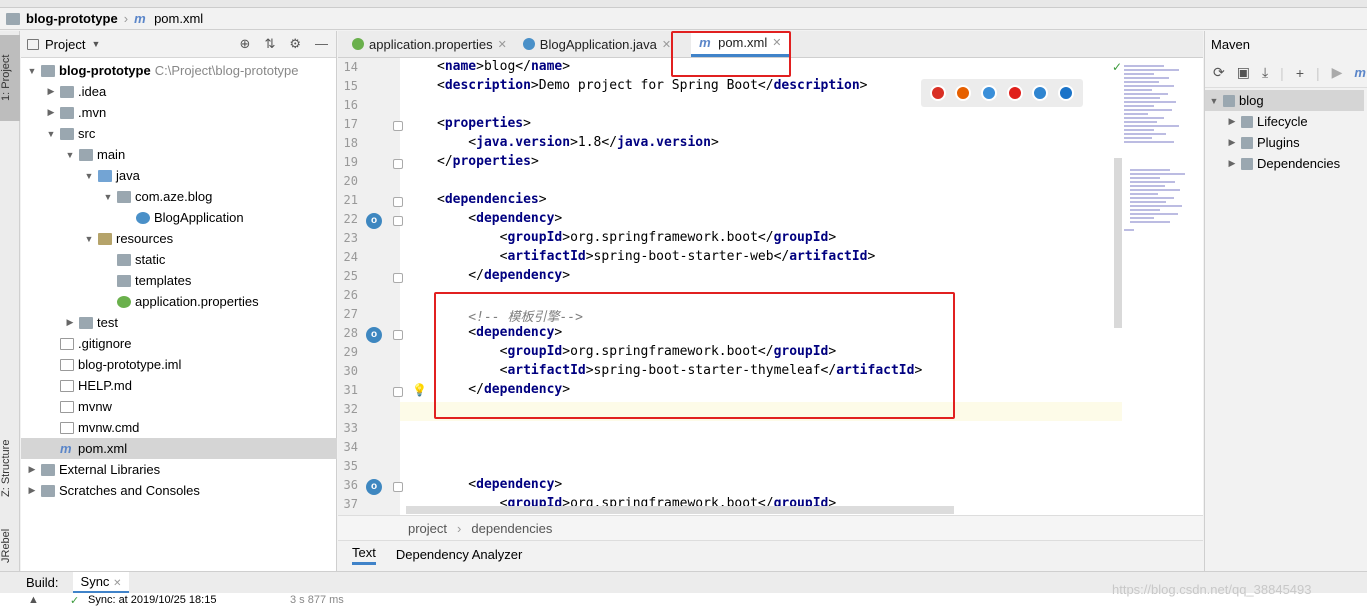 The width and height of the screenshot is (1367, 609). I want to click on vertical-scrollbar, so click(1118, 243).